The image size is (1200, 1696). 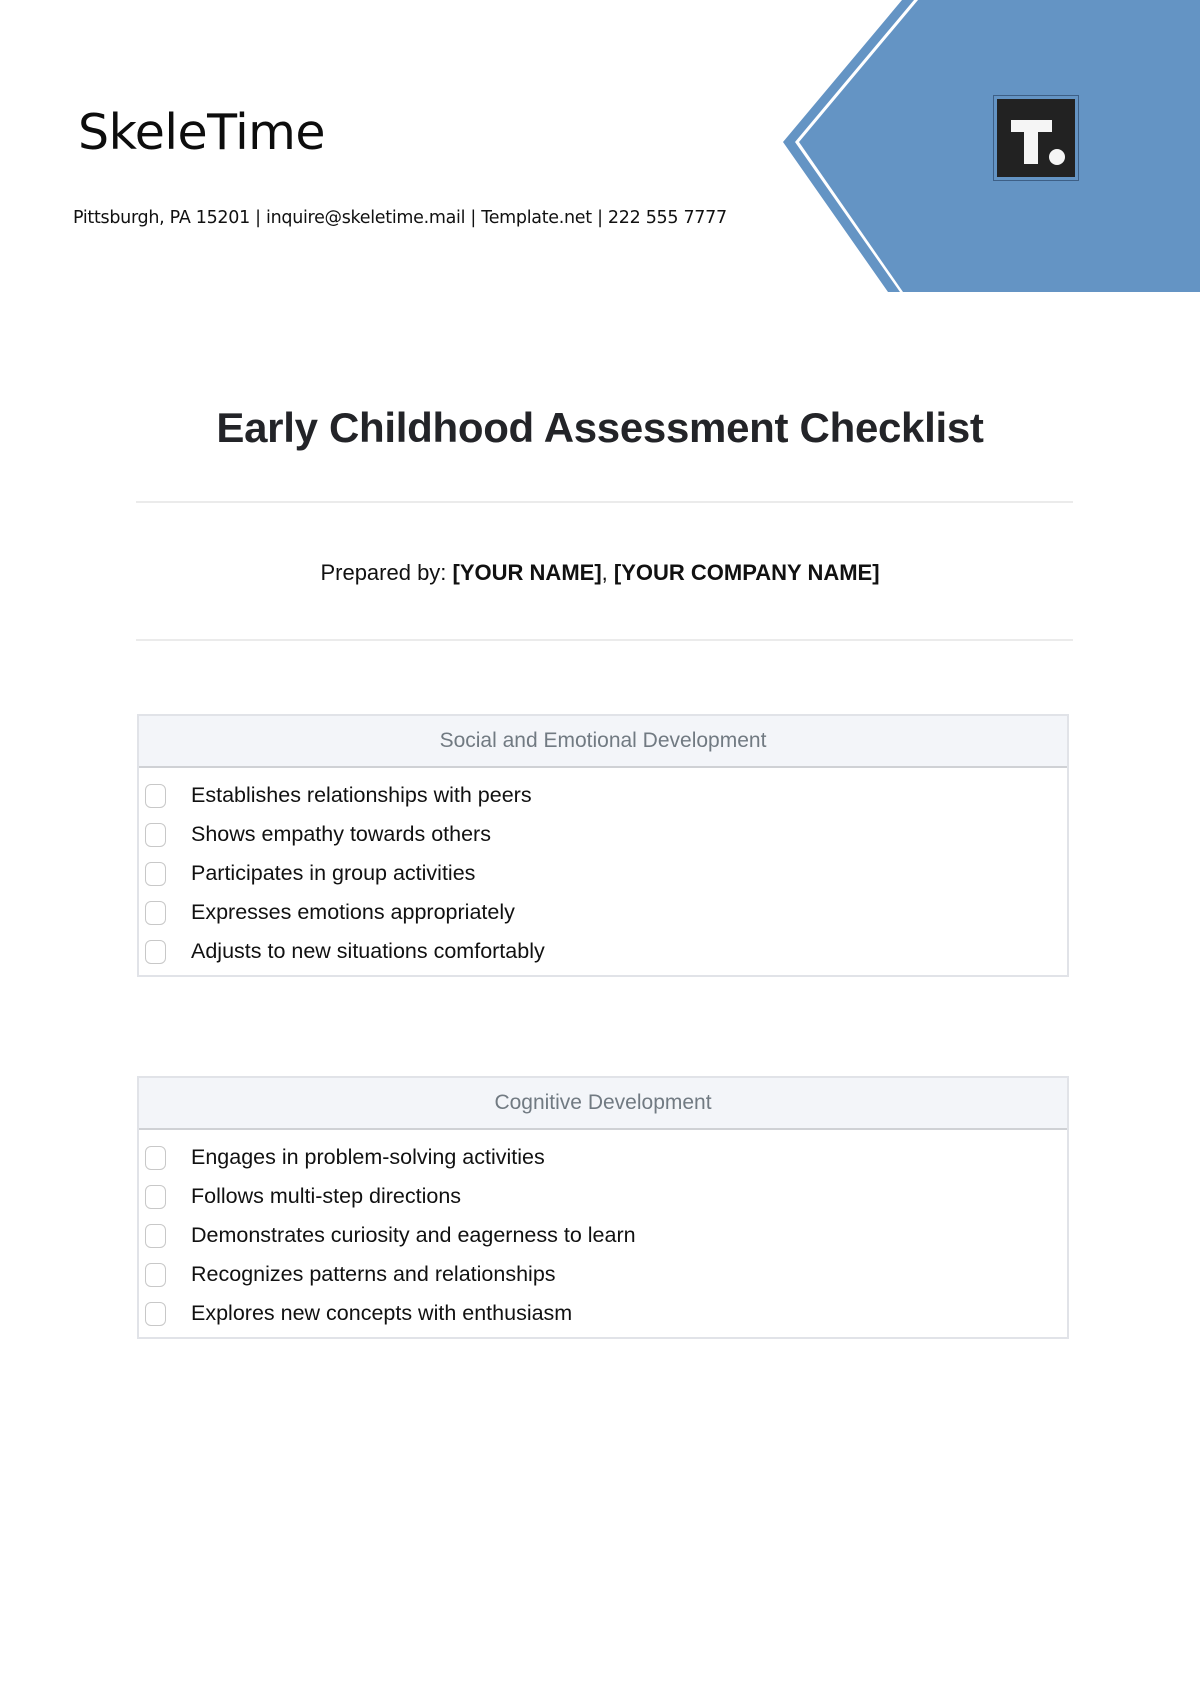 I want to click on checklist-item: Adjusts to new situations comfortably, so click(x=603, y=951).